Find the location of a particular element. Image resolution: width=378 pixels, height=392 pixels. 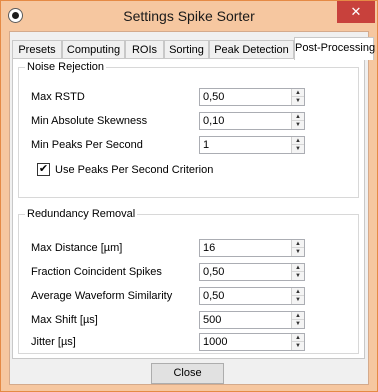

max-shift-label: Max Shift [µs] is located at coordinates (64, 320).